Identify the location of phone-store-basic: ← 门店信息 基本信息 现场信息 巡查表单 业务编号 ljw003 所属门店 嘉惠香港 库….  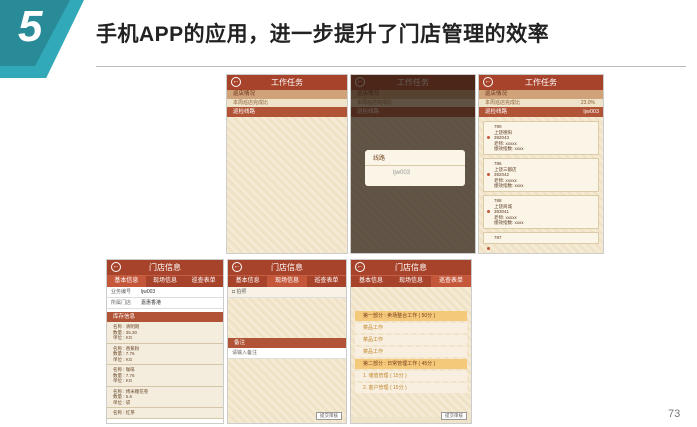
(165, 341).